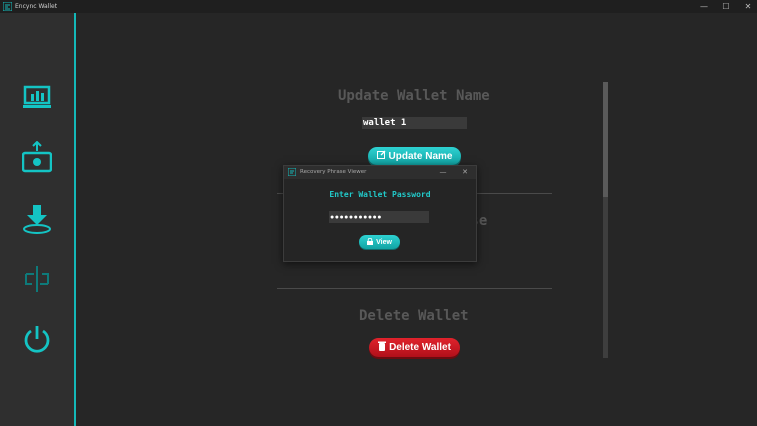 Image resolution: width=757 pixels, height=426 pixels. What do you see at coordinates (7, 7) in the screenshot?
I see `app-logo-icon` at bounding box center [7, 7].